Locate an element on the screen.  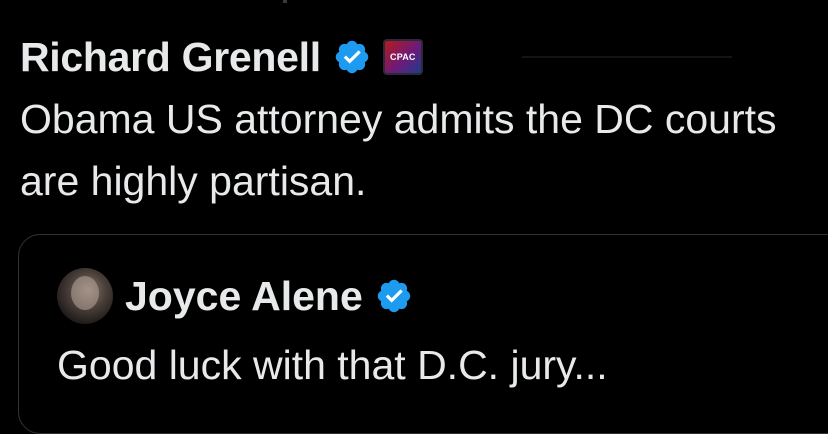
affiliation-badge: CPAC is located at coordinates (402, 57).